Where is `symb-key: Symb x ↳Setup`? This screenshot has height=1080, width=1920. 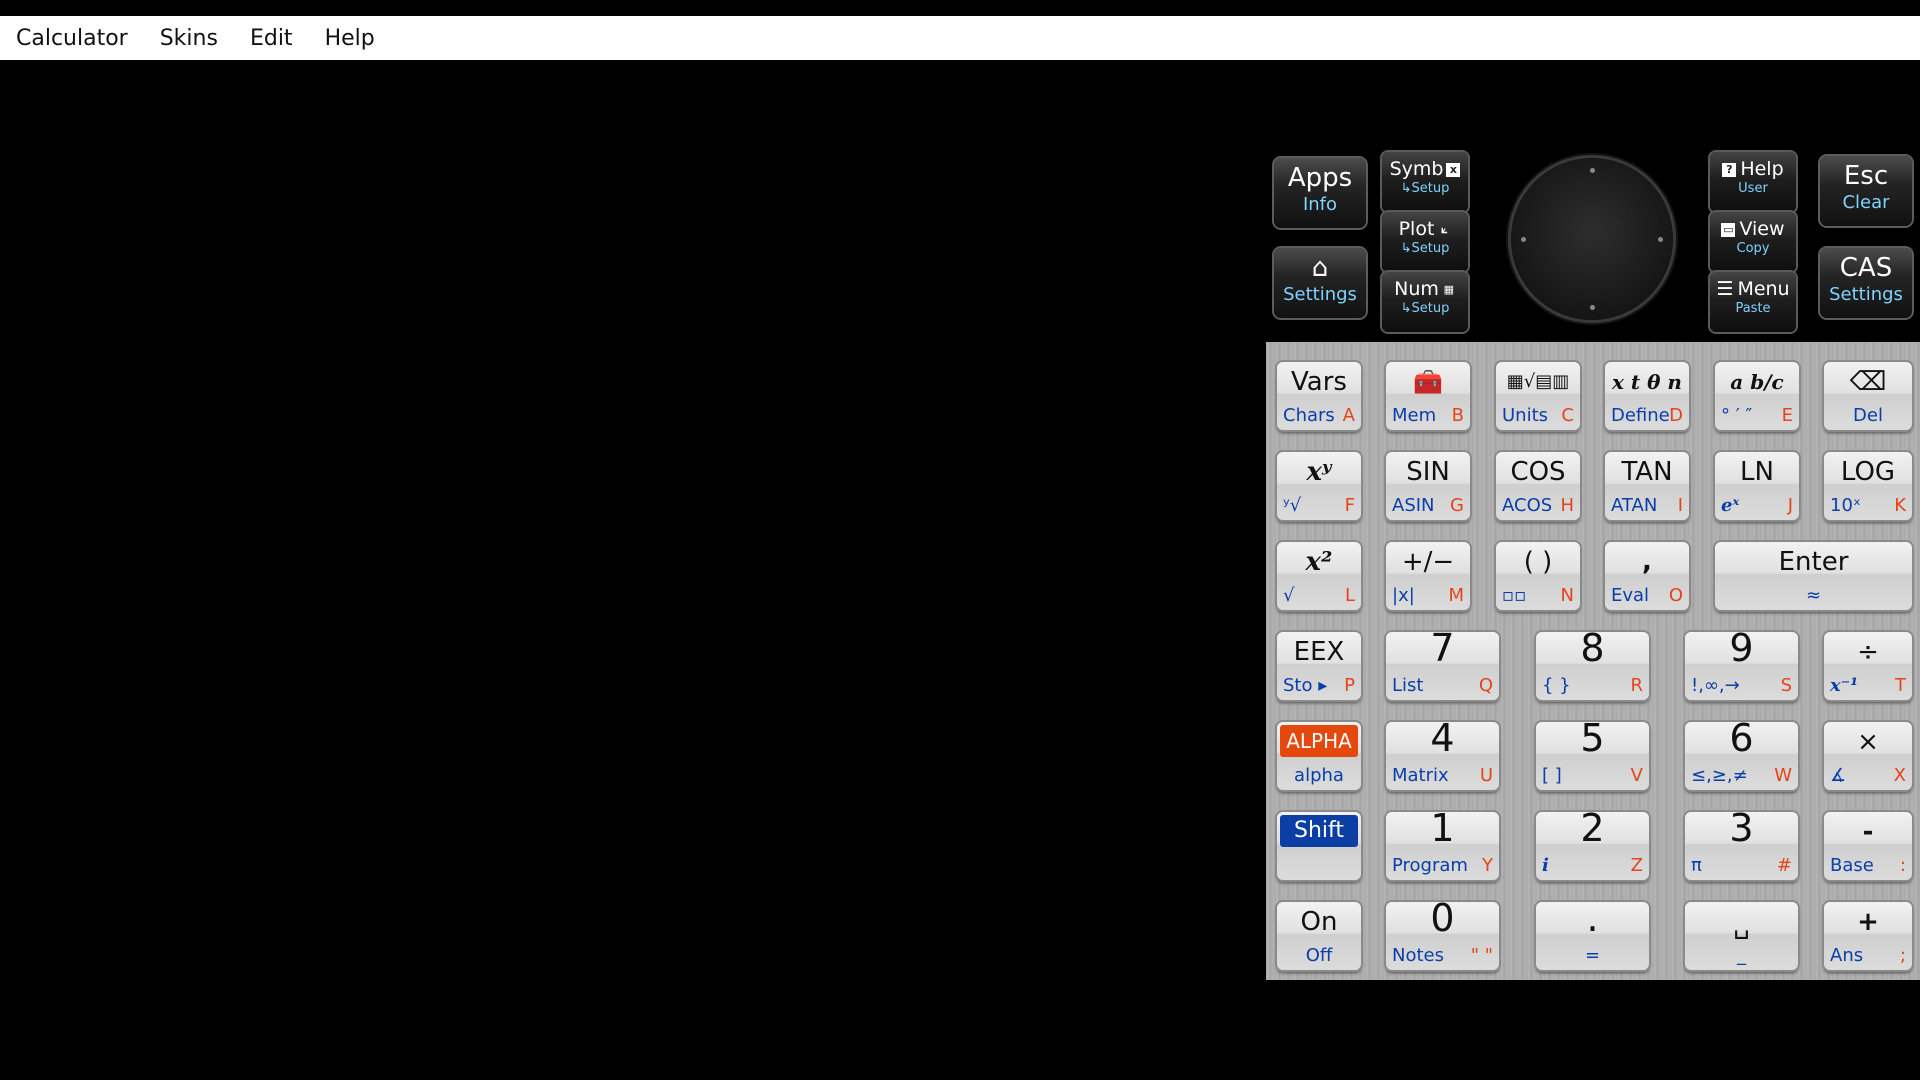
symb-key: Symb x ↳Setup is located at coordinates (1425, 182).